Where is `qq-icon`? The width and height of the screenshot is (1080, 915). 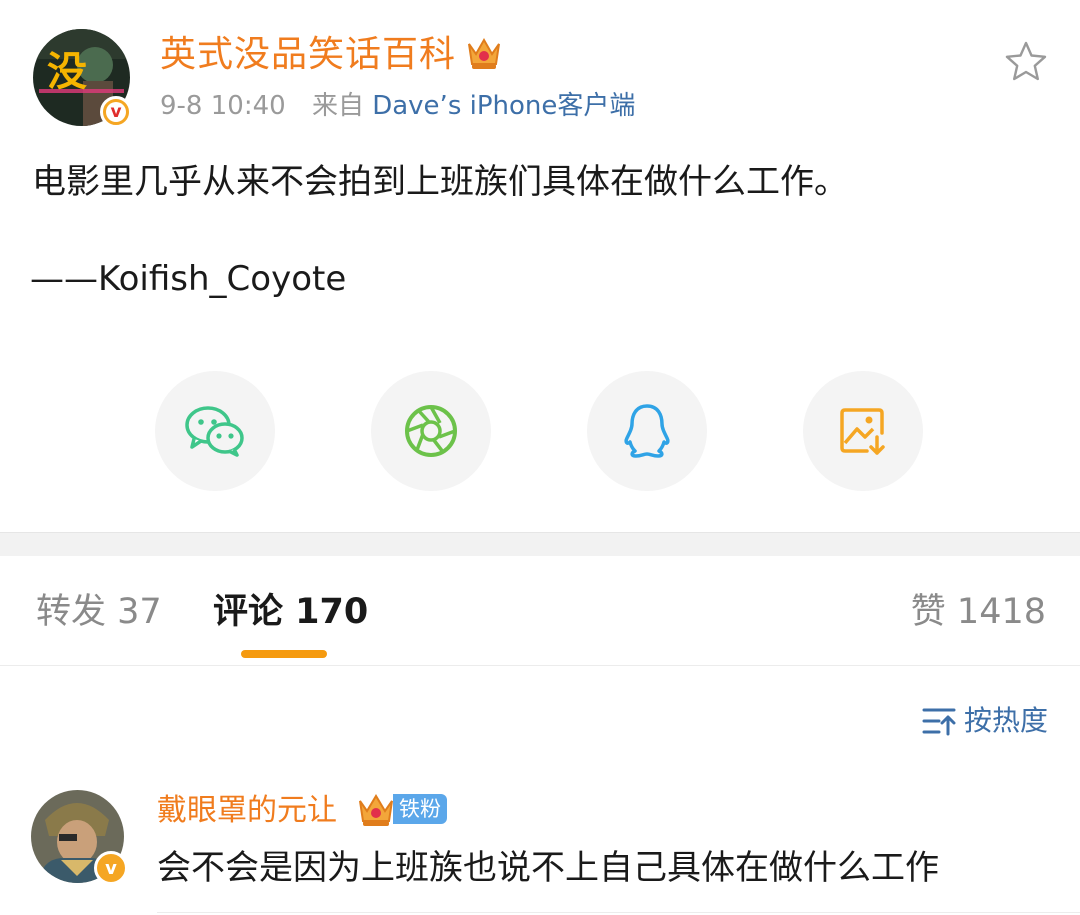 qq-icon is located at coordinates (647, 431).